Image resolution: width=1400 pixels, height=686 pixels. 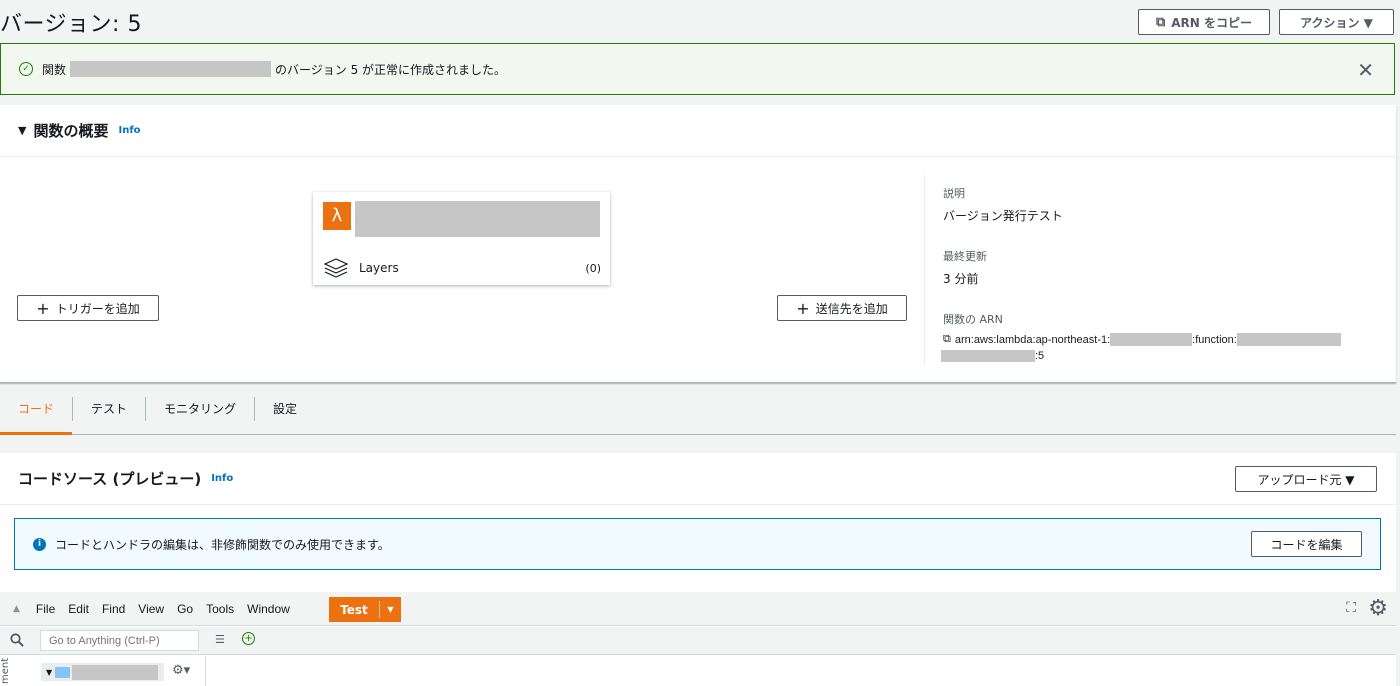 I want to click on flash-message: のバージョン 5 が正常に作成されました。, so click(x=391, y=69).